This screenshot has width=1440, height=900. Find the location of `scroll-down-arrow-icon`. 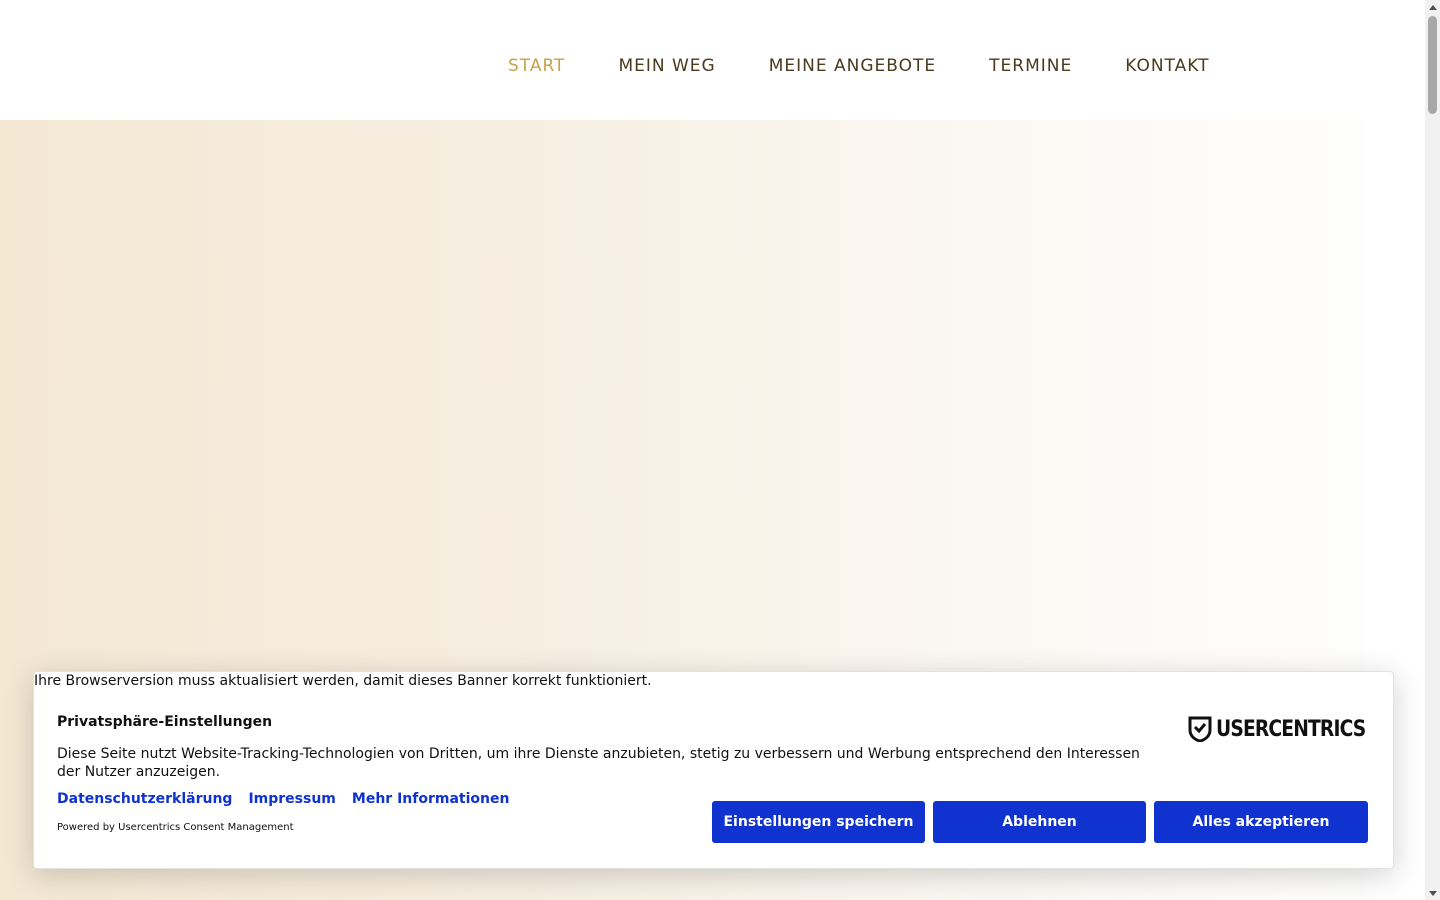

scroll-down-arrow-icon is located at coordinates (1432, 893).